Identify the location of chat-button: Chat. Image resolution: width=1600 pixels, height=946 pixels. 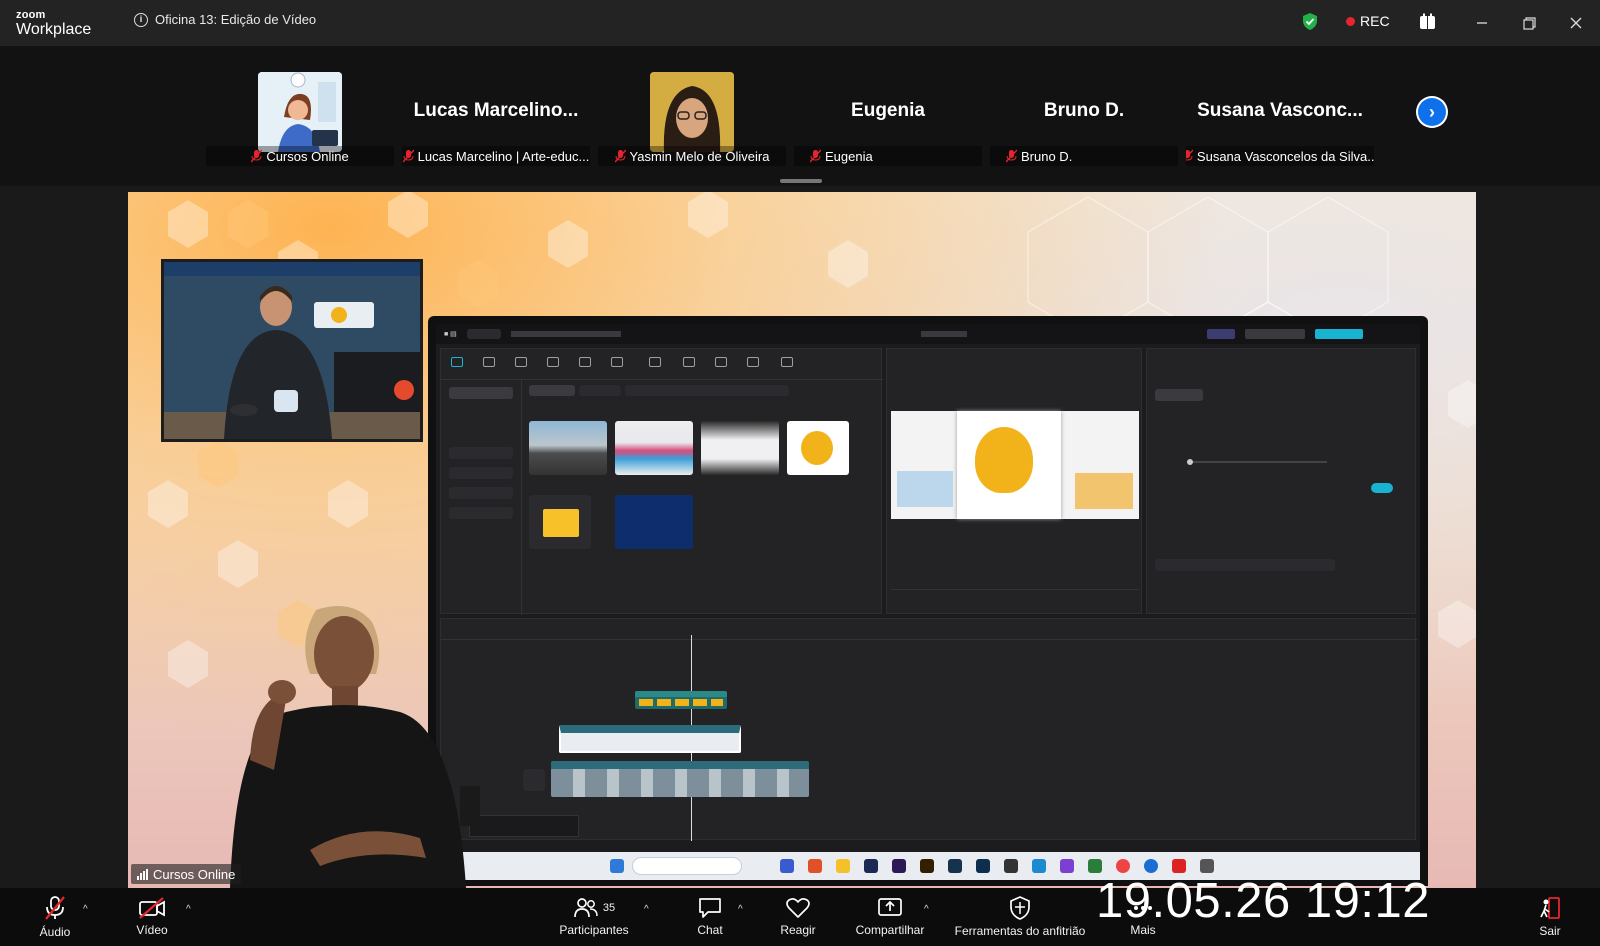
(710, 917).